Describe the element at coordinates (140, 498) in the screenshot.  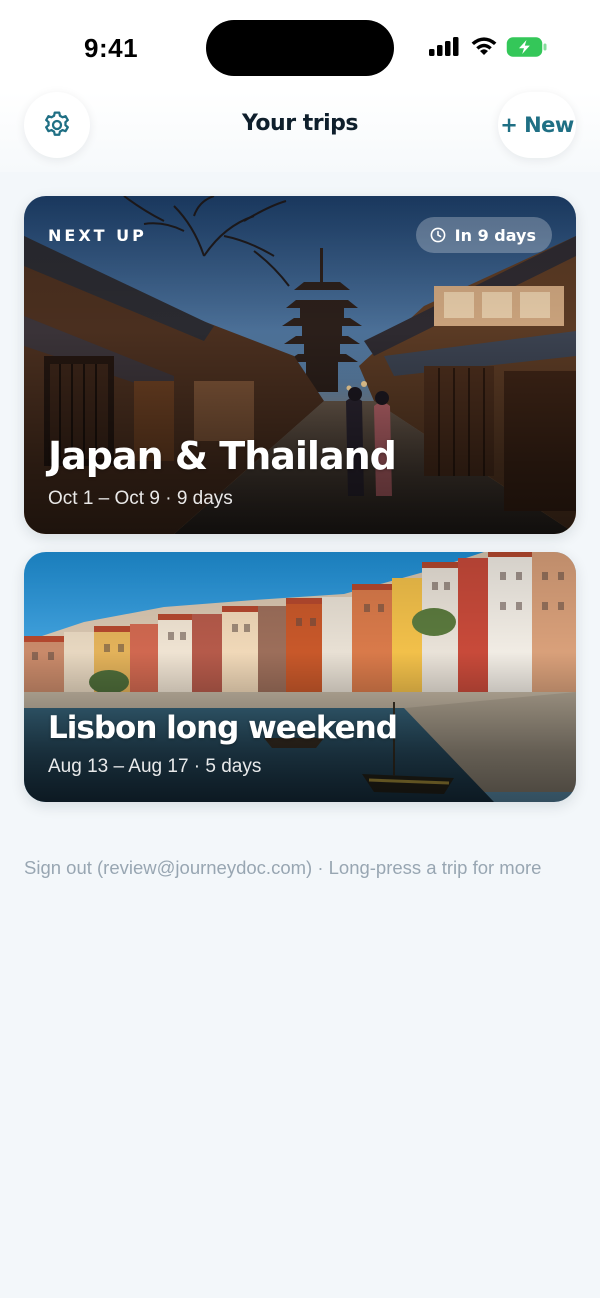
I see `trip-dates: Oct 1 – Oct 9 · 9 days` at that location.